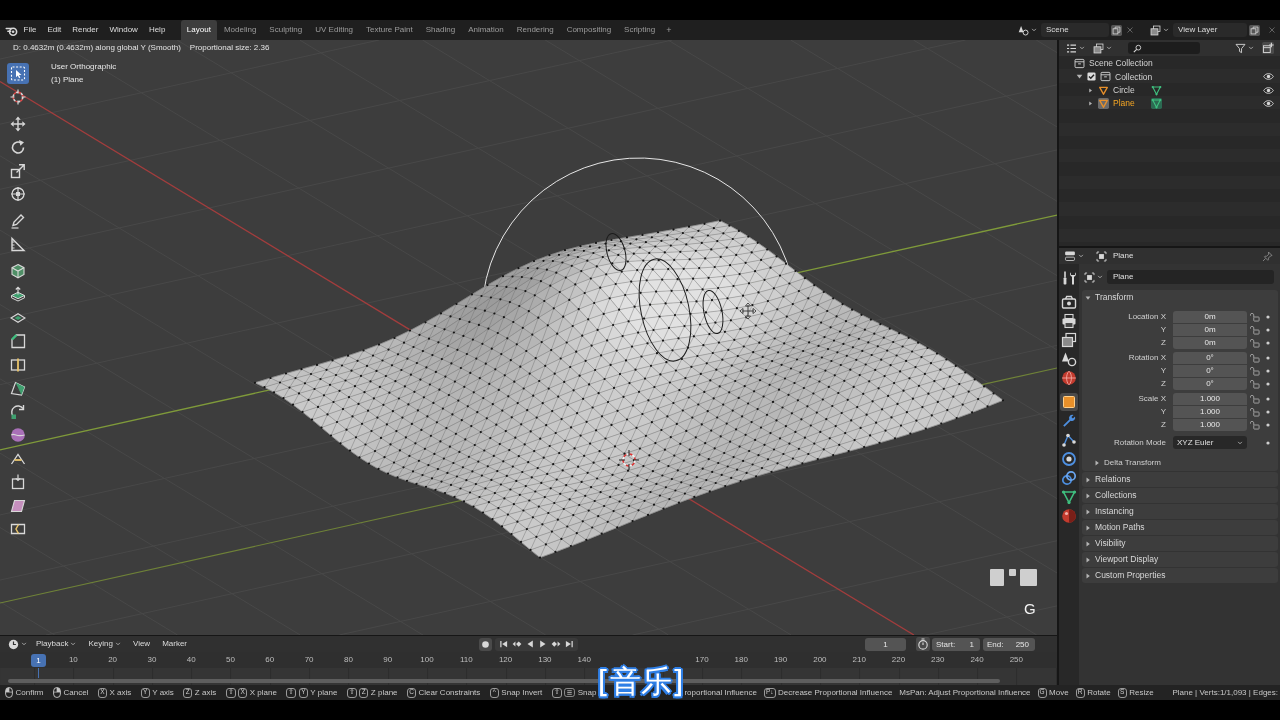  What do you see at coordinates (640, 30) in the screenshot?
I see `workspace-tab: Scripting` at bounding box center [640, 30].